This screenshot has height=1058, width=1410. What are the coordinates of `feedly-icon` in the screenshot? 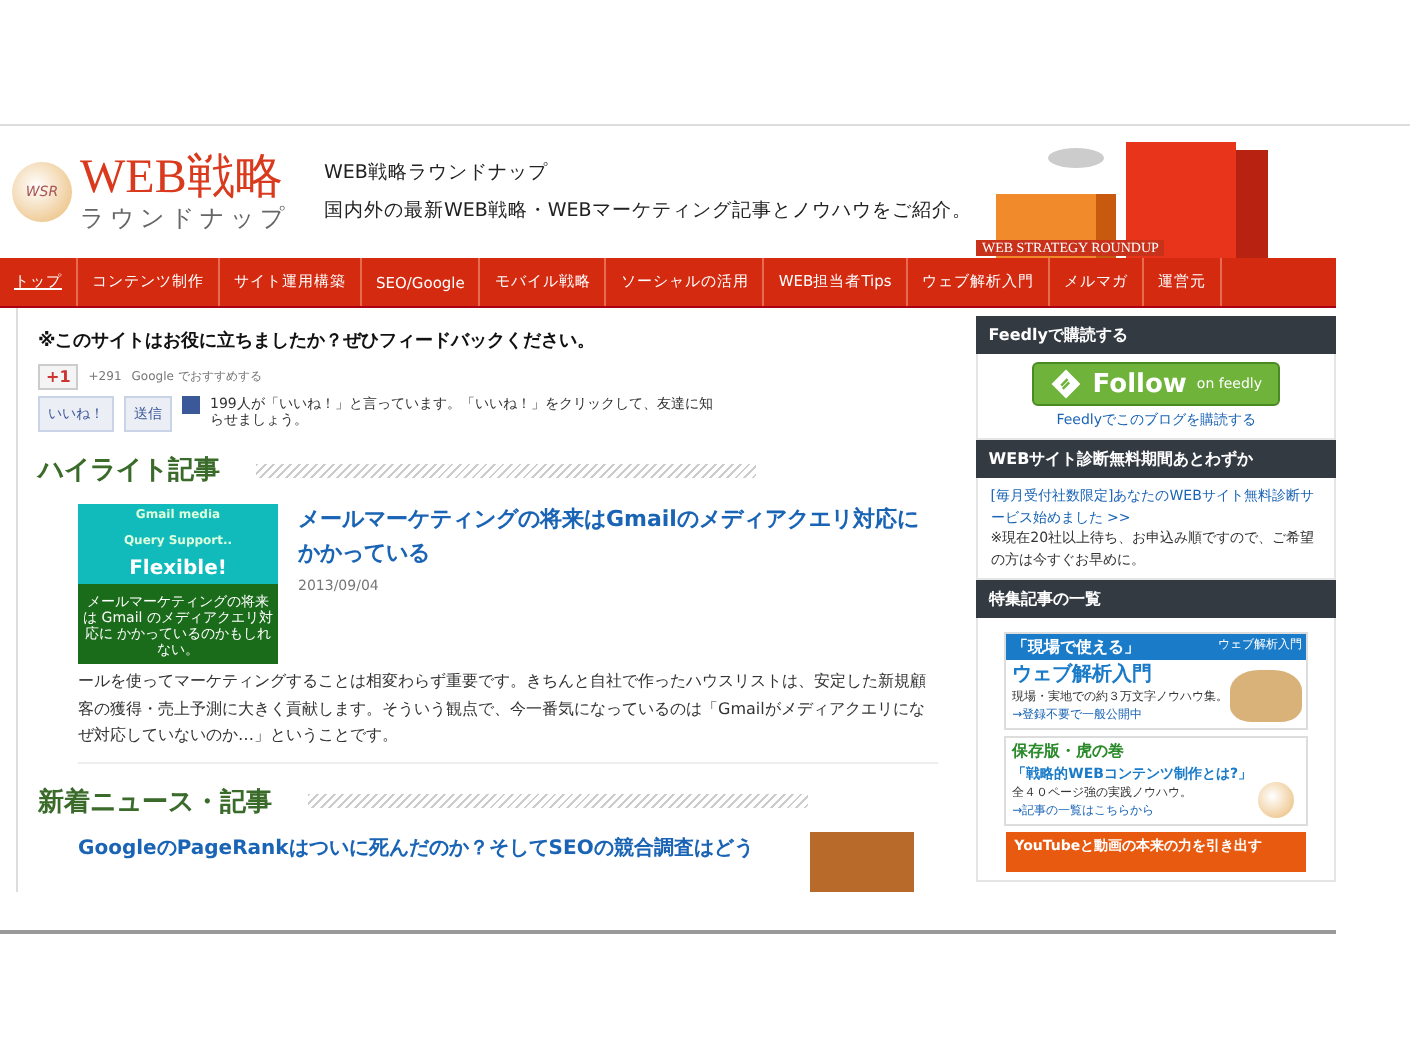 It's located at (1066, 384).